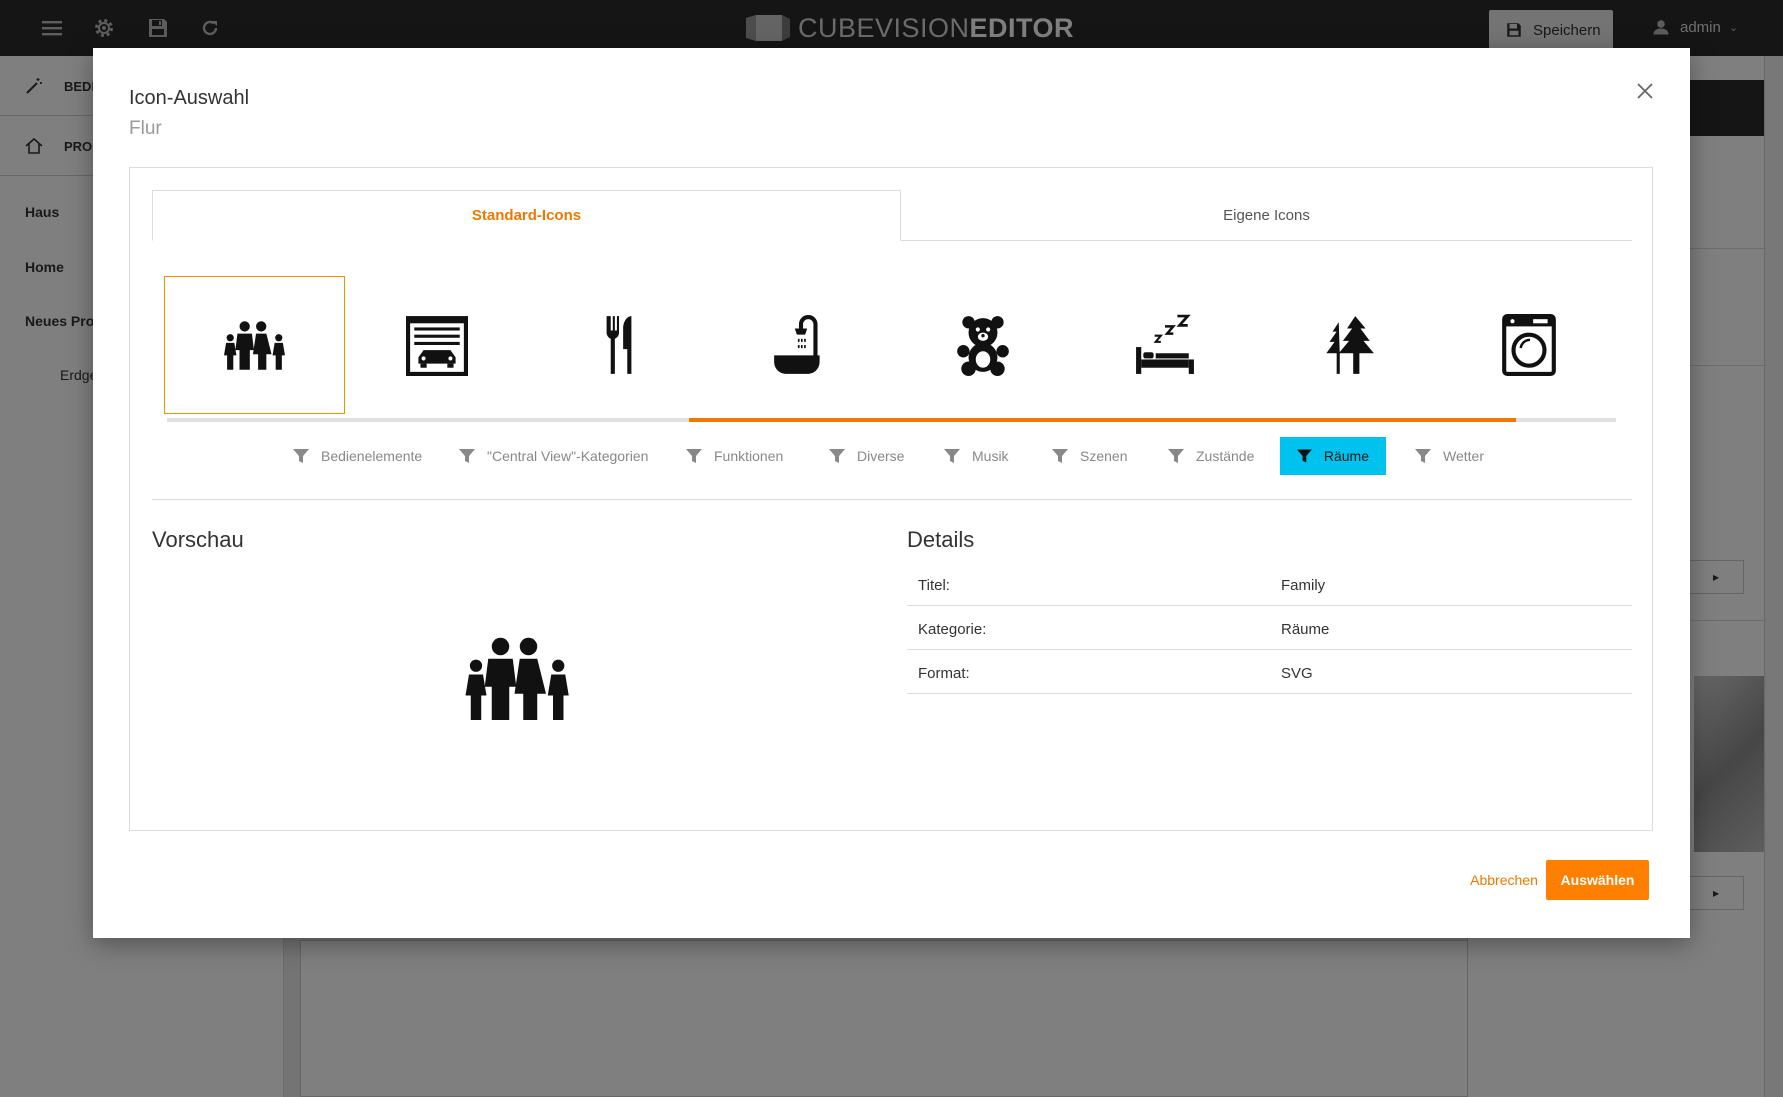 This screenshot has width=1783, height=1097. I want to click on icon-option-laundry, so click(1528, 345).